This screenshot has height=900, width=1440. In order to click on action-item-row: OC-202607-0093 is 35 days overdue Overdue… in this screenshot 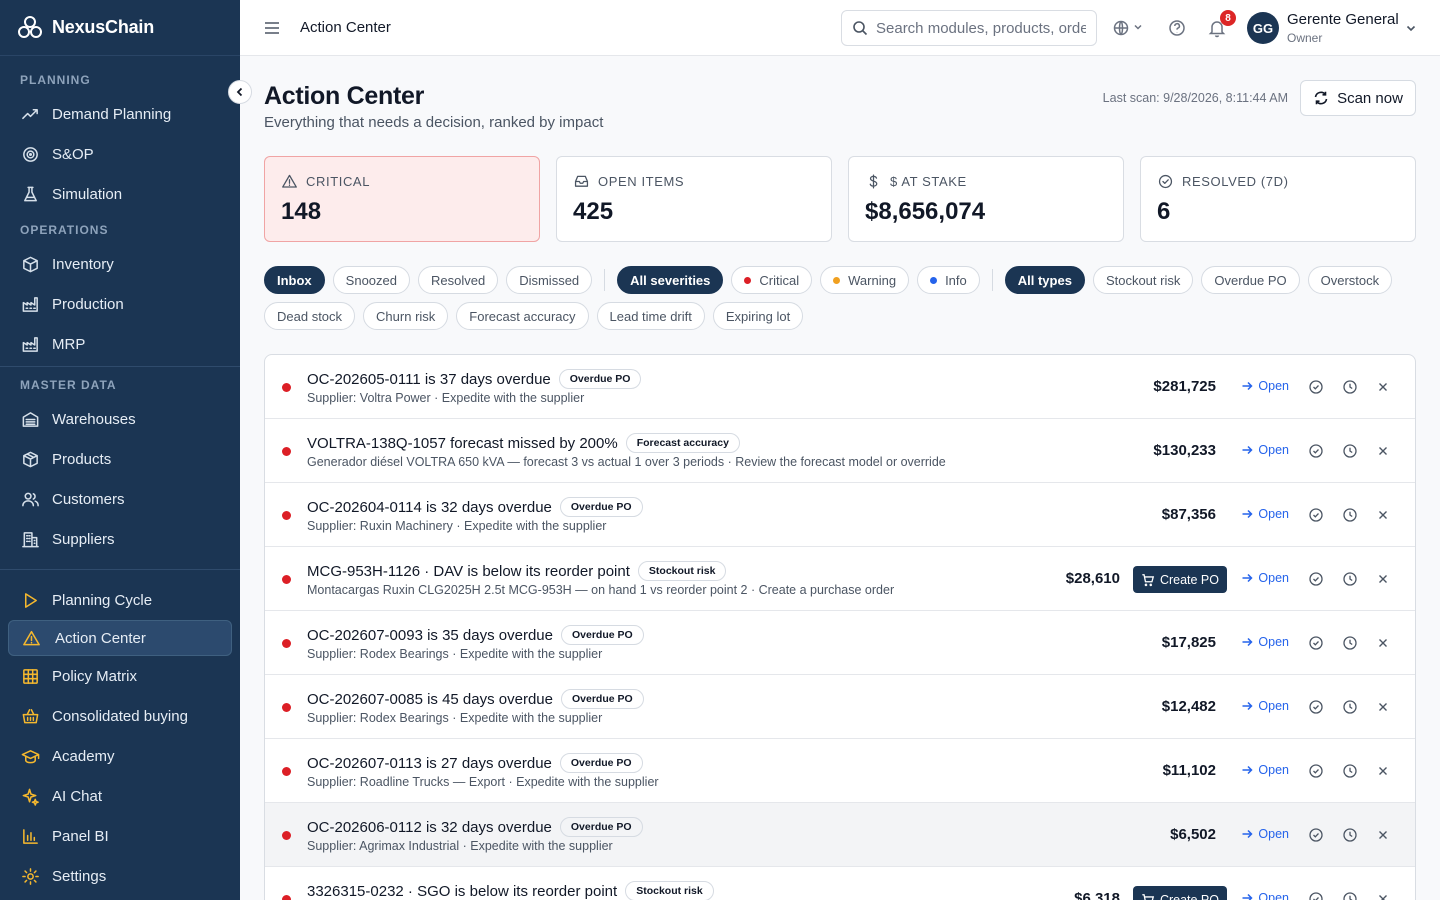, I will do `click(840, 643)`.